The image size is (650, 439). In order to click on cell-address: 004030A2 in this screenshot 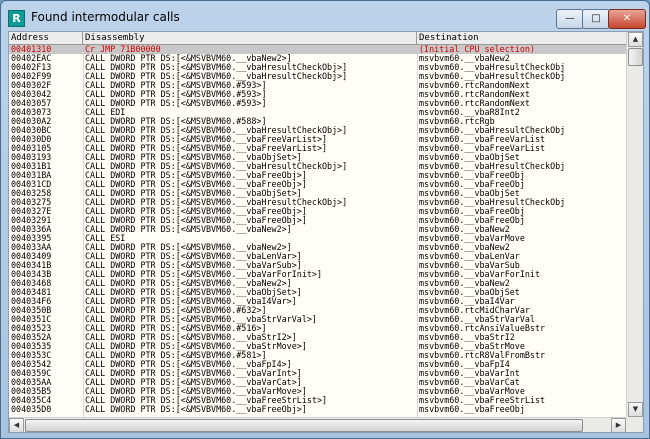, I will do `click(31, 121)`.